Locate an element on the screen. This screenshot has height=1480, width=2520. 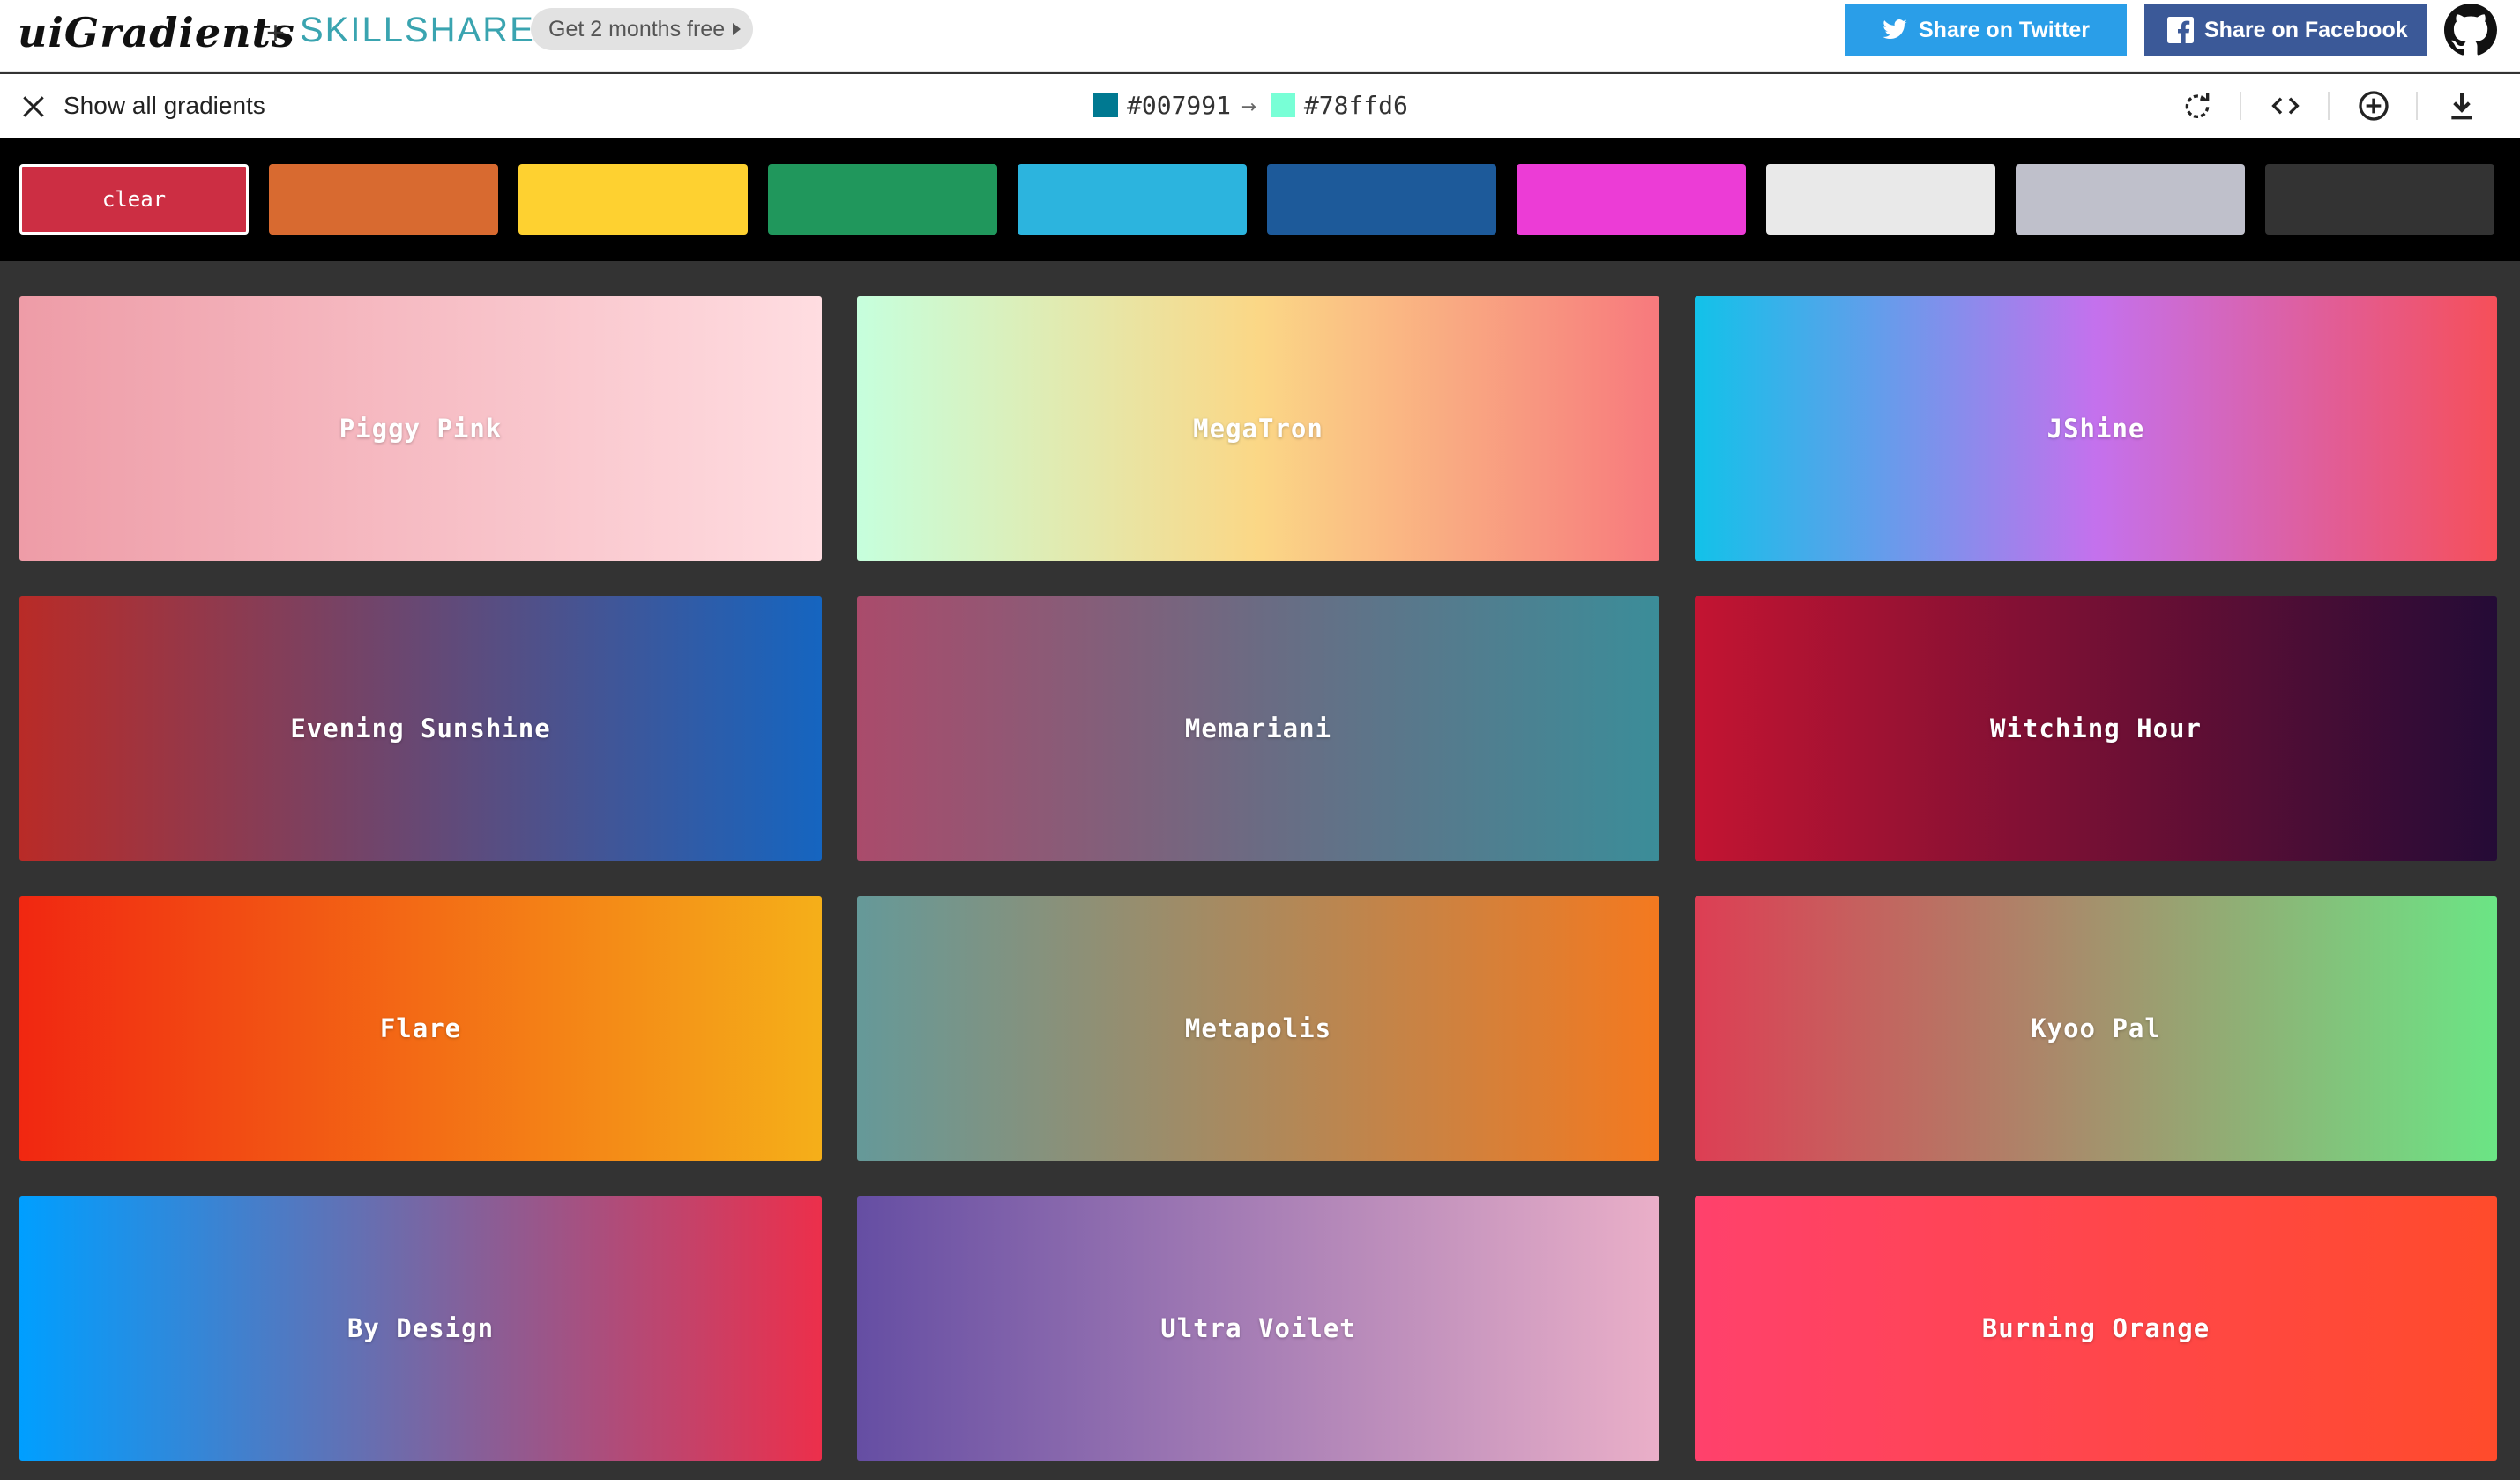
share-twitter-button: Share on Twitter is located at coordinates (1986, 30).